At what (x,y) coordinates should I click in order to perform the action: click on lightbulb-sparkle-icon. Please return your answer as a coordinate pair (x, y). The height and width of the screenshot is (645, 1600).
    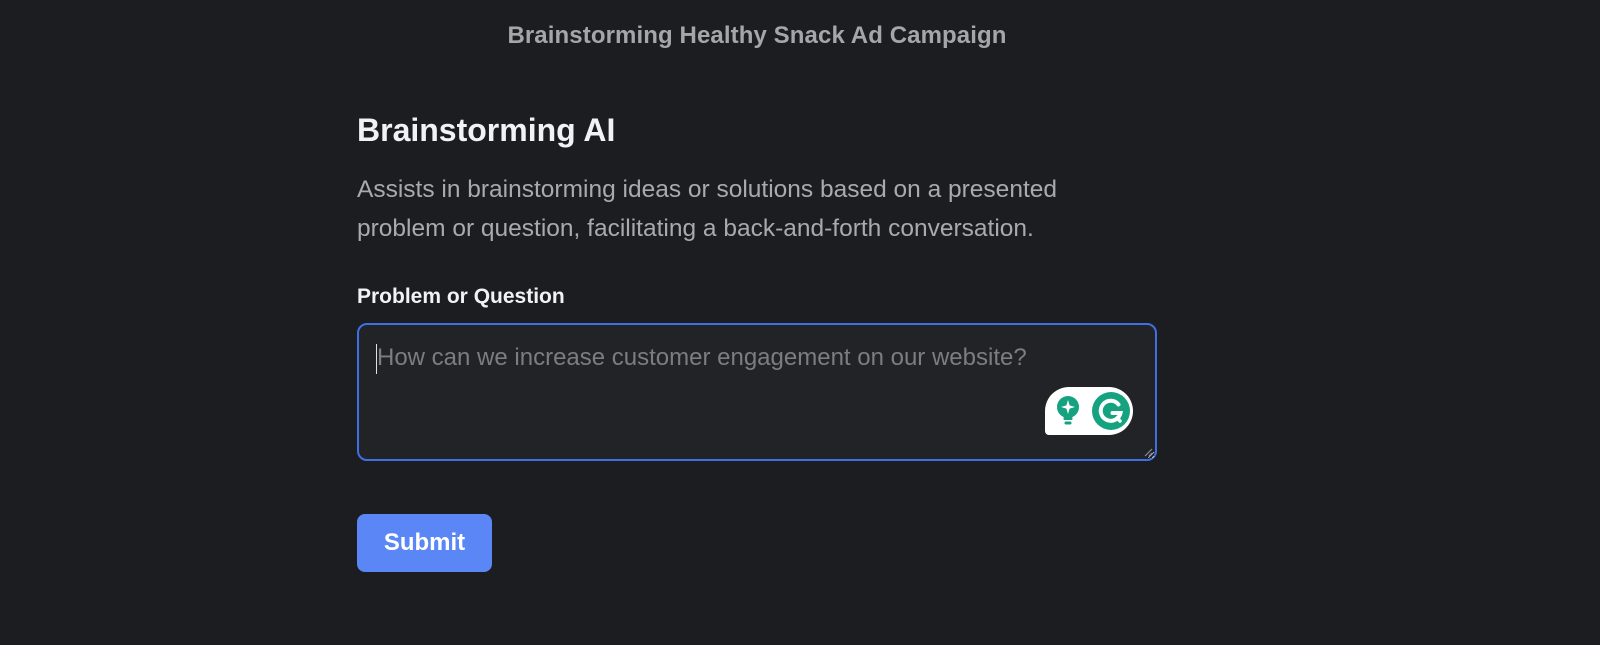
    Looking at the image, I should click on (1068, 411).